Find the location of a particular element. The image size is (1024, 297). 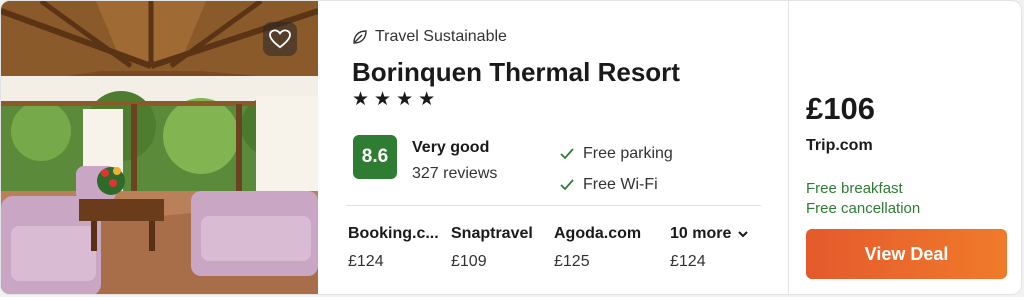

deal-site: Trip.com is located at coordinates (839, 145).